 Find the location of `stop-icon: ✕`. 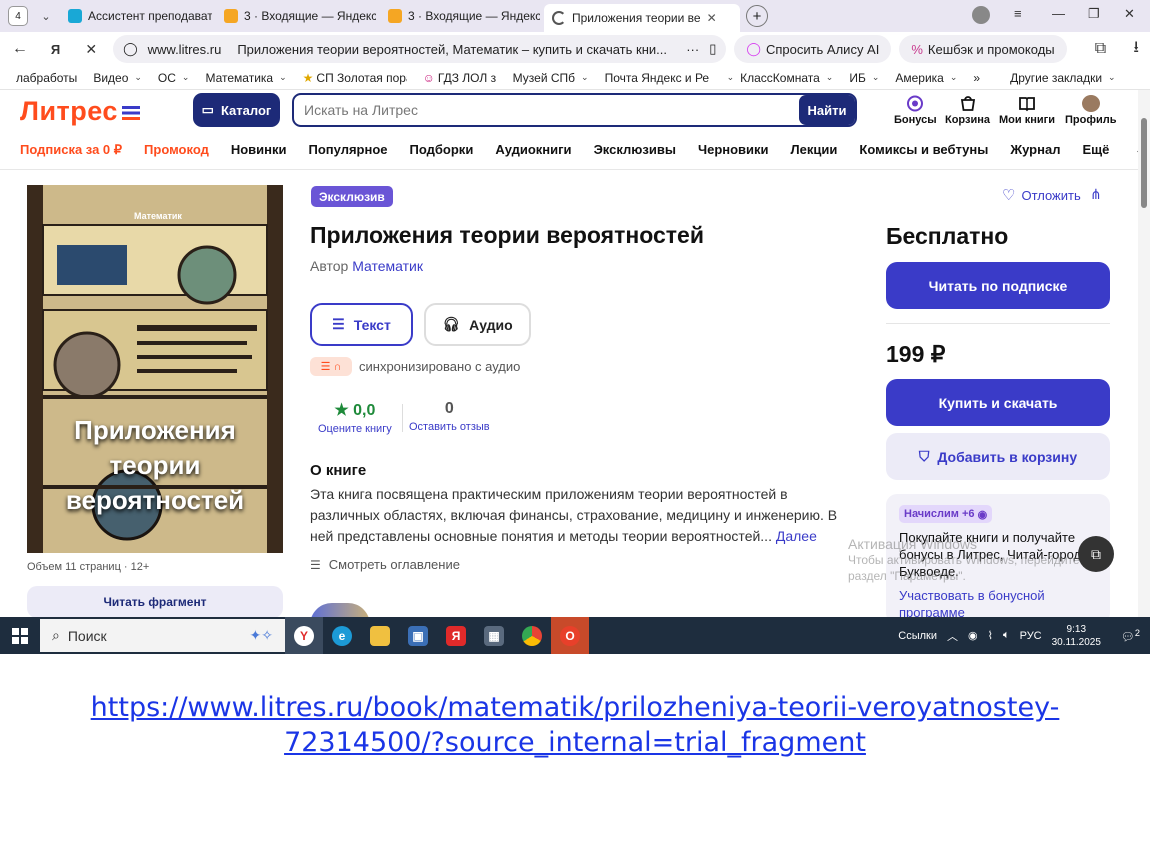

stop-icon: ✕ is located at coordinates (91, 49).